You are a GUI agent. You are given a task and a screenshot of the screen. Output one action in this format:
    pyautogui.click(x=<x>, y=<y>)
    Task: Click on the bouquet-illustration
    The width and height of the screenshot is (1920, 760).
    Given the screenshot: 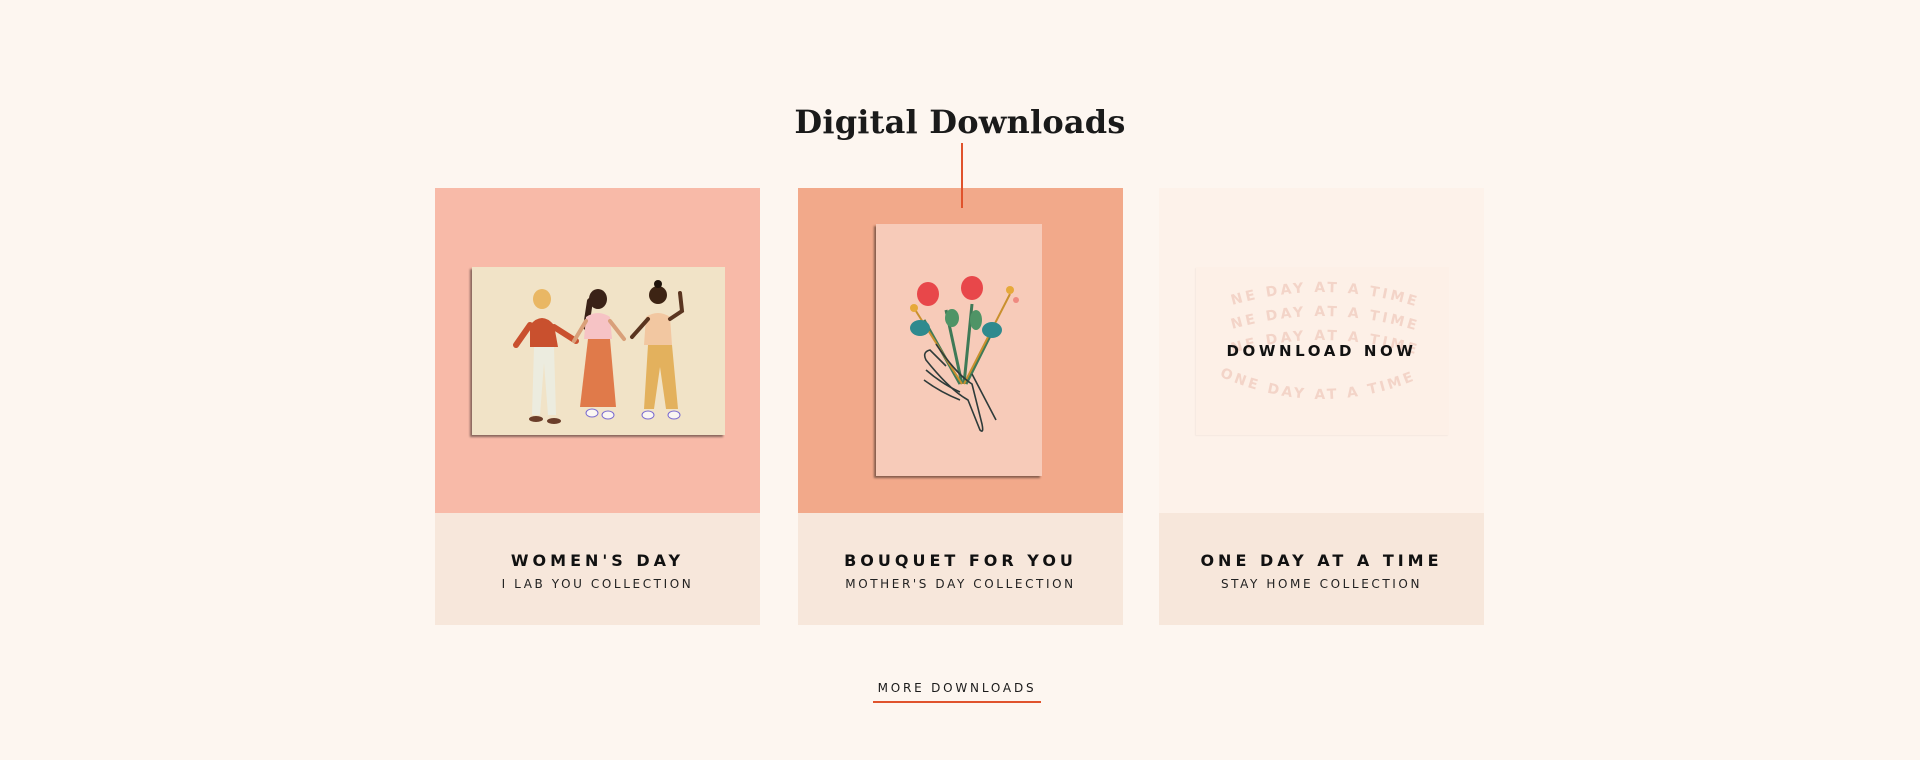 What is the action you would take?
    pyautogui.click(x=959, y=350)
    